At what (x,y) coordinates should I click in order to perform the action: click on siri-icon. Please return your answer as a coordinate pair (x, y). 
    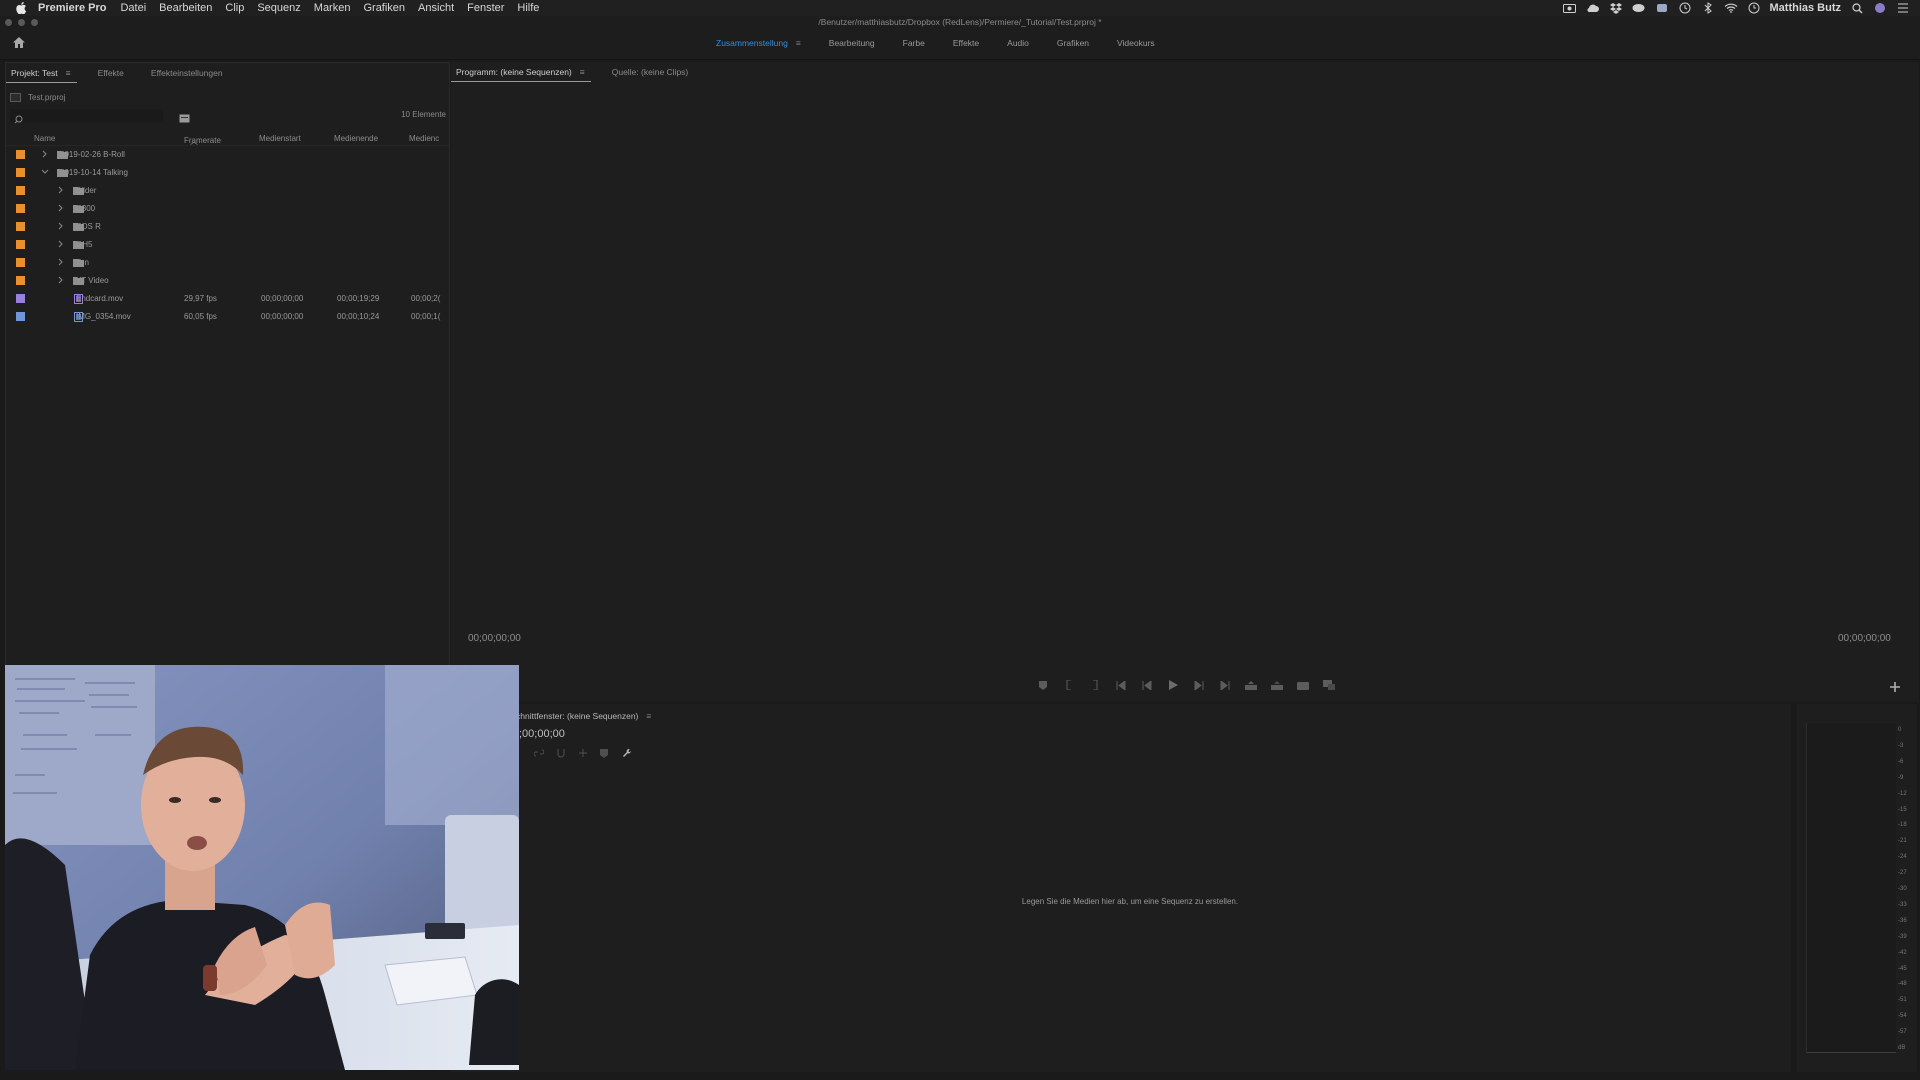
    Looking at the image, I should click on (1880, 8).